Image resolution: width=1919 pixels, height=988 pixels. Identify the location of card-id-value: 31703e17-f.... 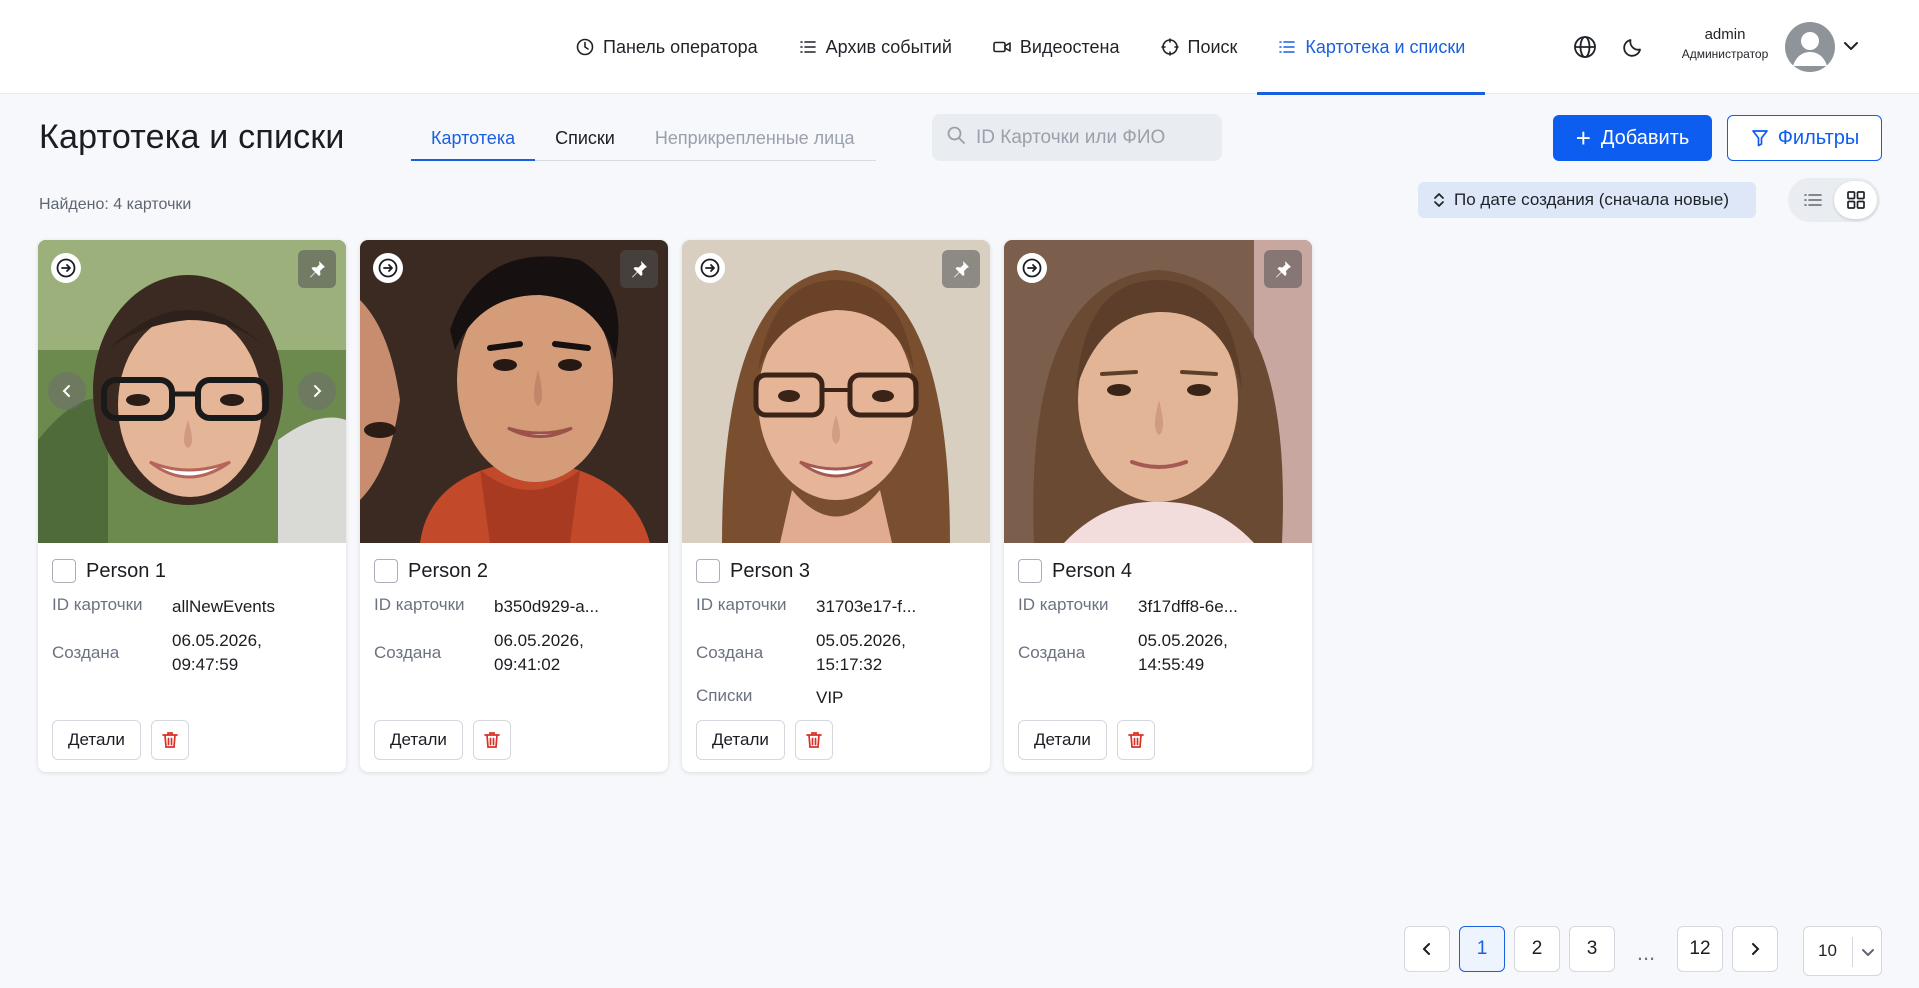
(866, 606).